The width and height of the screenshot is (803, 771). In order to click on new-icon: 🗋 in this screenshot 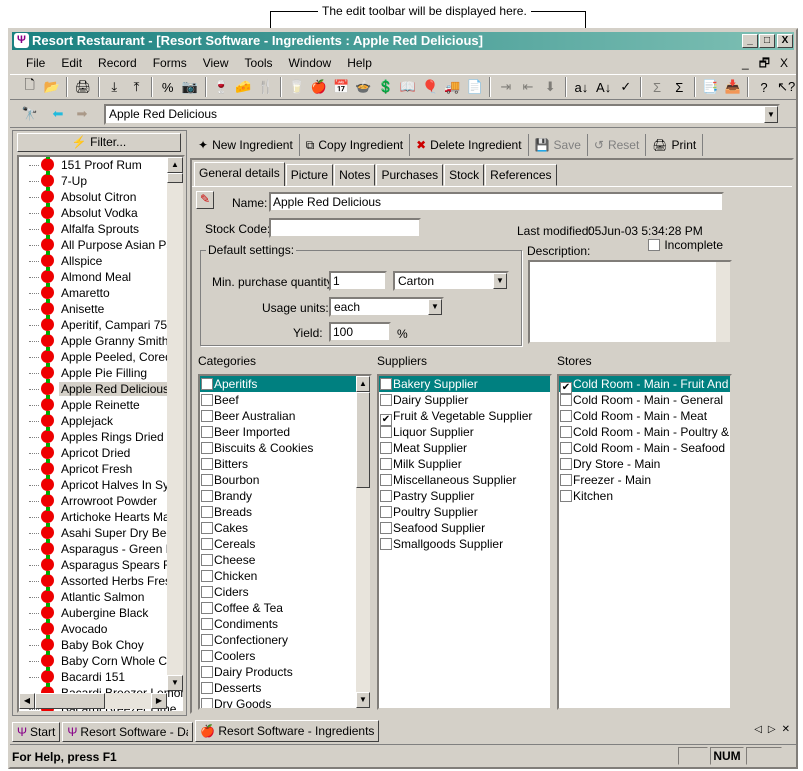, I will do `click(29, 87)`.